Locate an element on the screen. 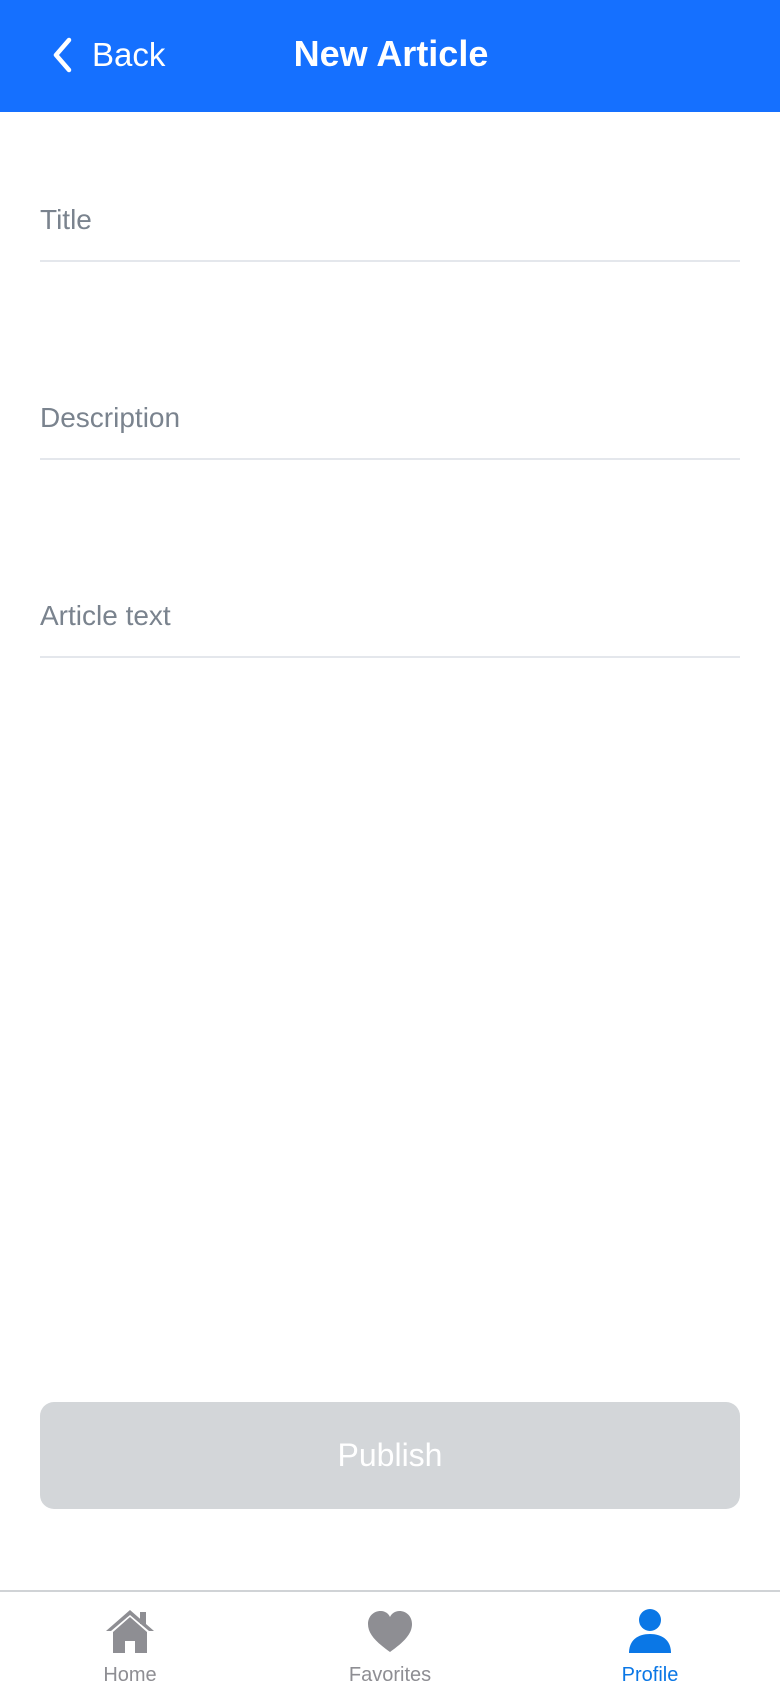  tab-favorites-label: Favorites is located at coordinates (390, 1675).